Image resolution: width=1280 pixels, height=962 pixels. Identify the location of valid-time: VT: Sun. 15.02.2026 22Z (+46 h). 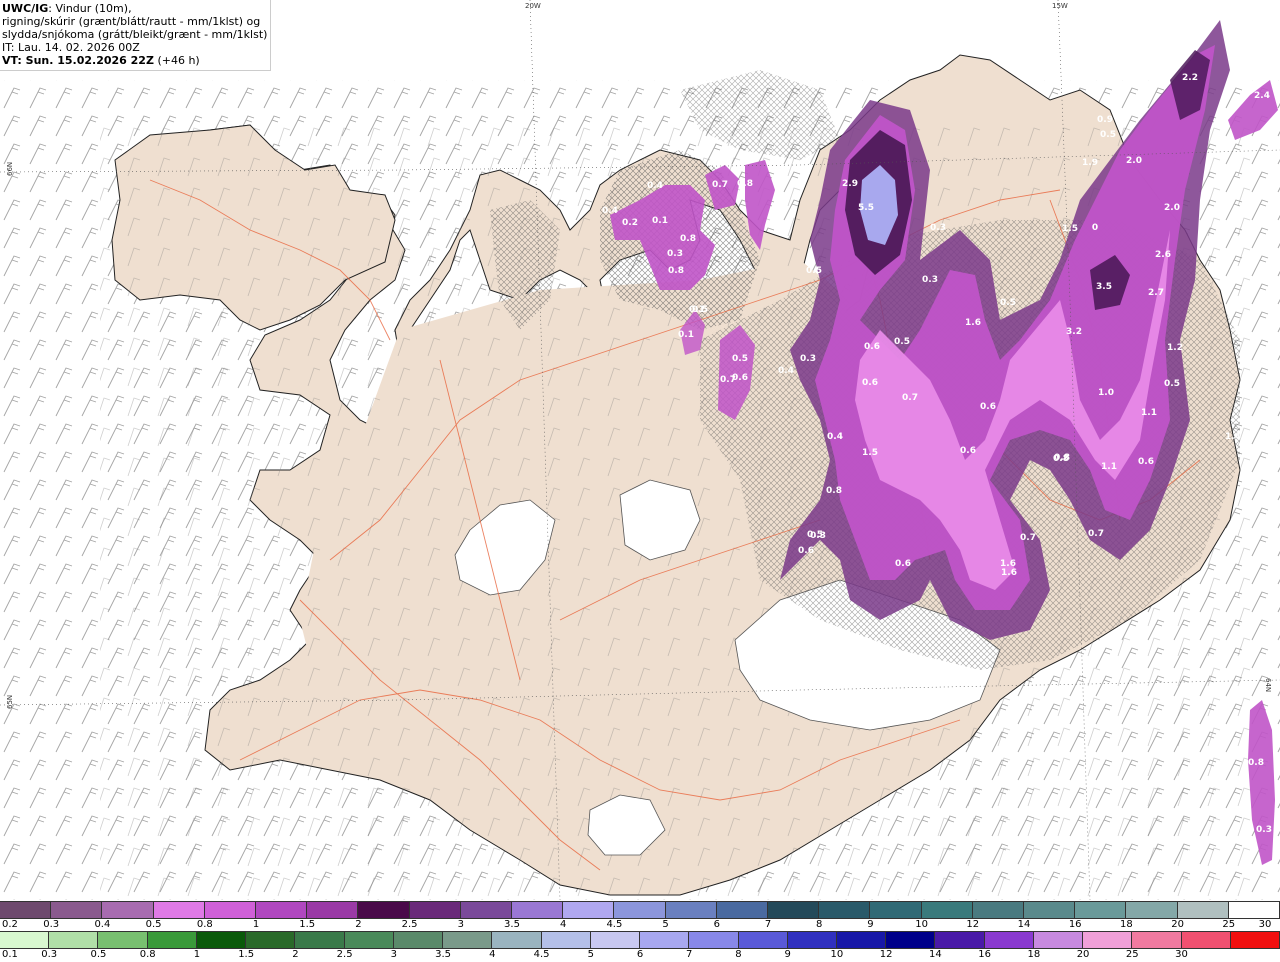
(134, 60).